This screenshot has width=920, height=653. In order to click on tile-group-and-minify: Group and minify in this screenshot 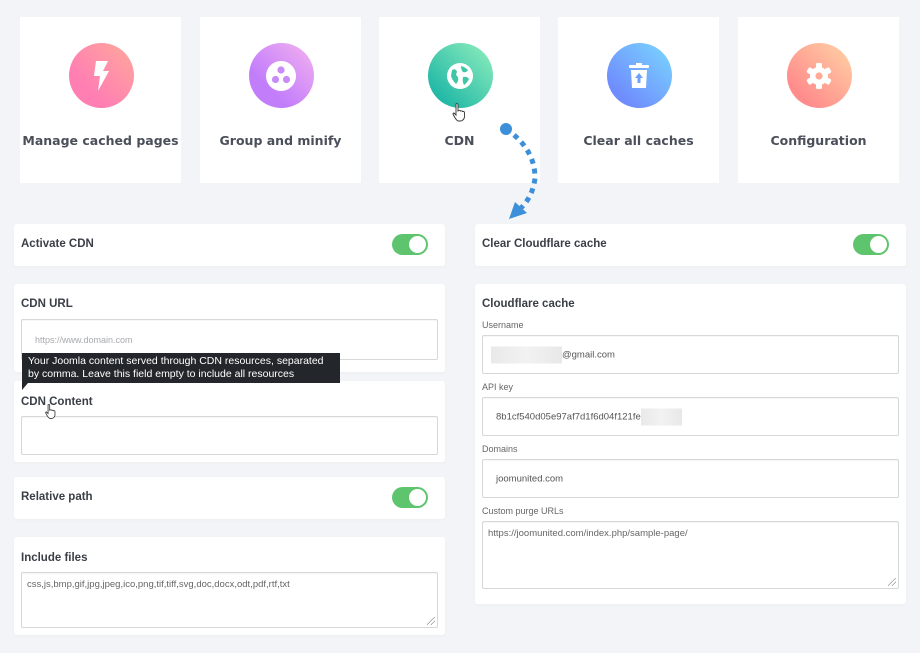, I will do `click(280, 100)`.